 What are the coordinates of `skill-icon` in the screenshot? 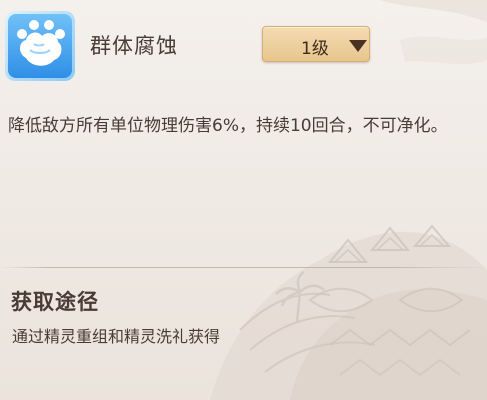 It's located at (40, 46).